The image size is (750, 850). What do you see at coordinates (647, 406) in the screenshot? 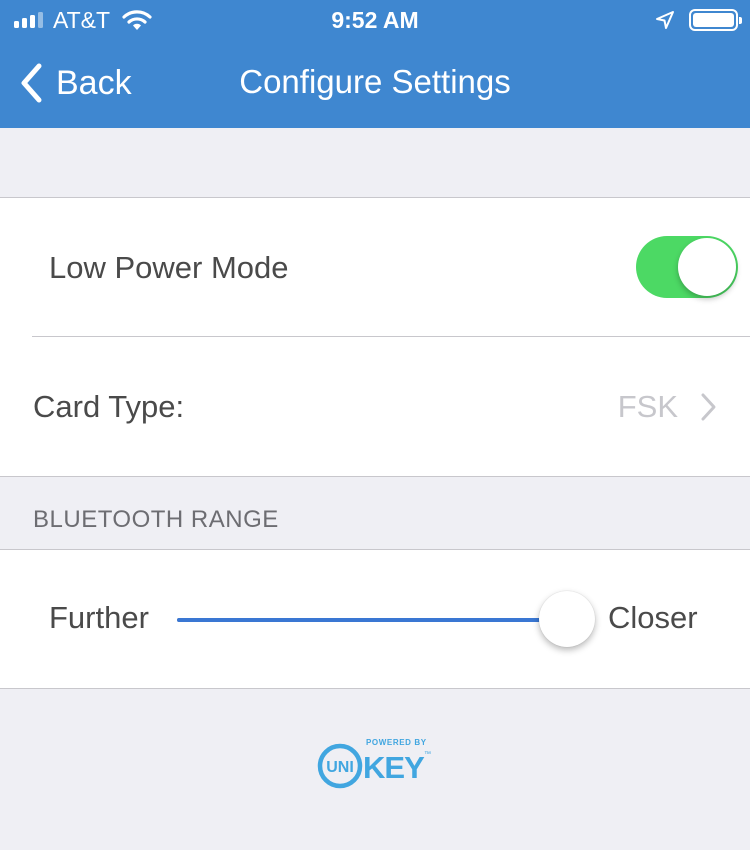
I see `card-type-value: FSK` at bounding box center [647, 406].